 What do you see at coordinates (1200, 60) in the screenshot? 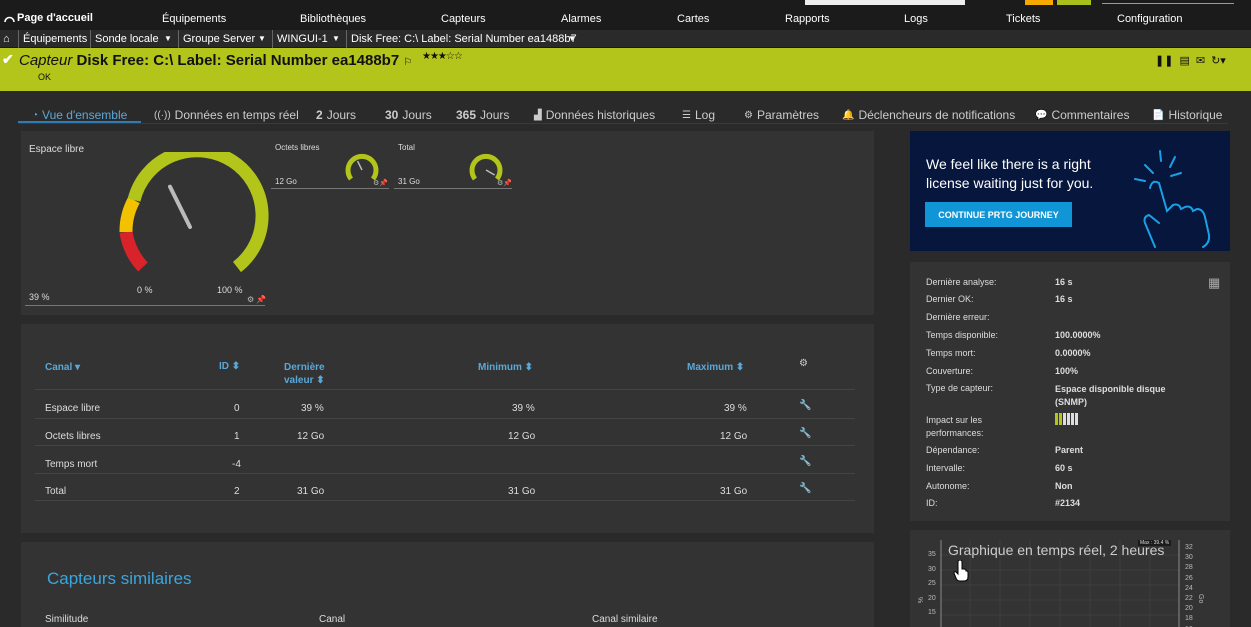
I see `mail-icon: ✉` at bounding box center [1200, 60].